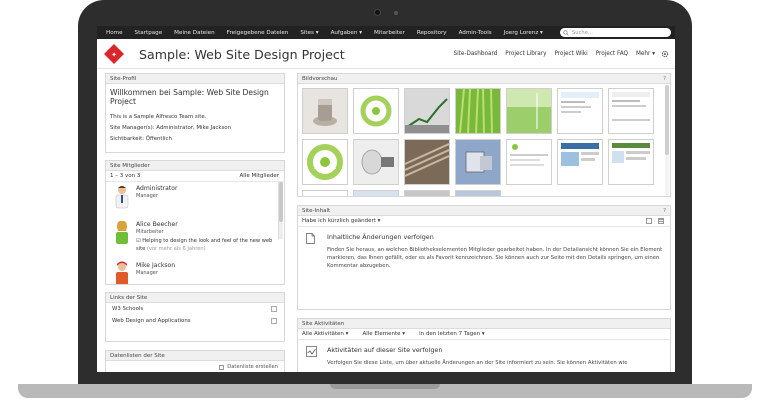 The width and height of the screenshot is (770, 404). I want to click on document-icon, so click(310, 238).